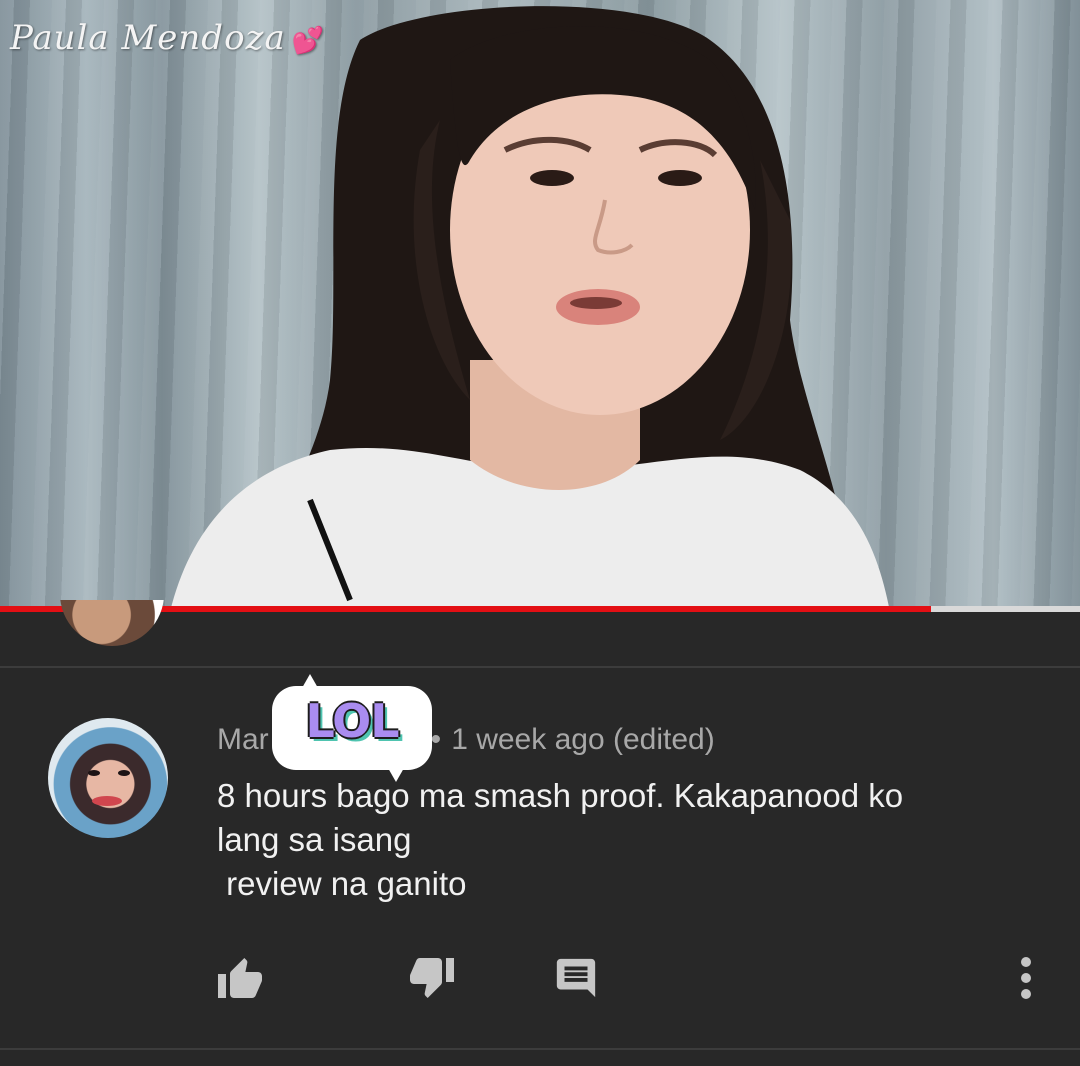  I want to click on comment-line: review na ganito, so click(342, 883).